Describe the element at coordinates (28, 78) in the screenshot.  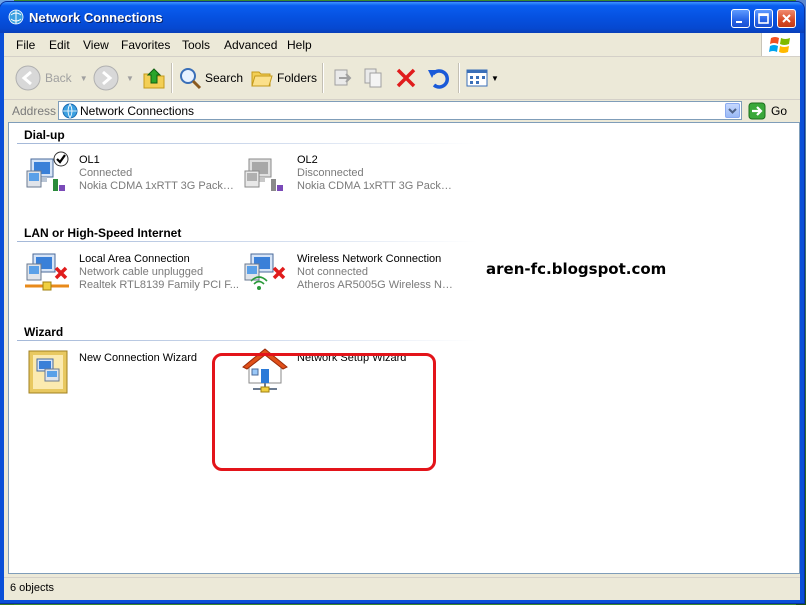
I see `back-arrow-icon` at that location.